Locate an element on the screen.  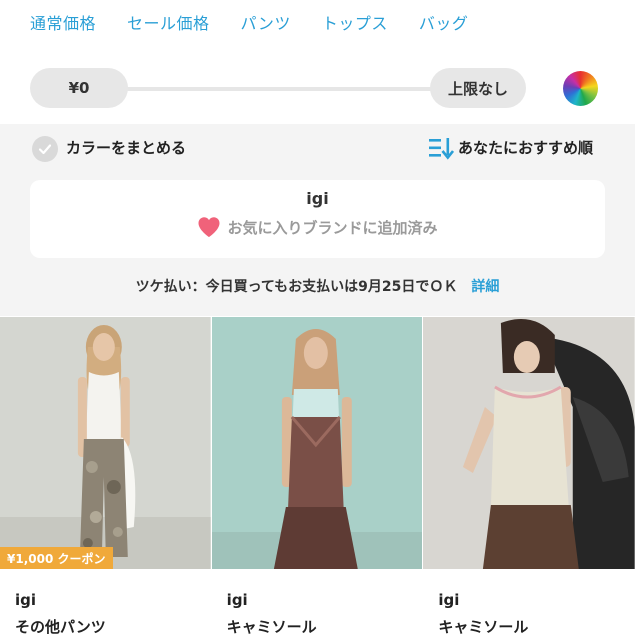
deferred-payment-text: ツケ払い：今日買ってもお支払いは9月25日でＯＫ is located at coordinates (296, 287).